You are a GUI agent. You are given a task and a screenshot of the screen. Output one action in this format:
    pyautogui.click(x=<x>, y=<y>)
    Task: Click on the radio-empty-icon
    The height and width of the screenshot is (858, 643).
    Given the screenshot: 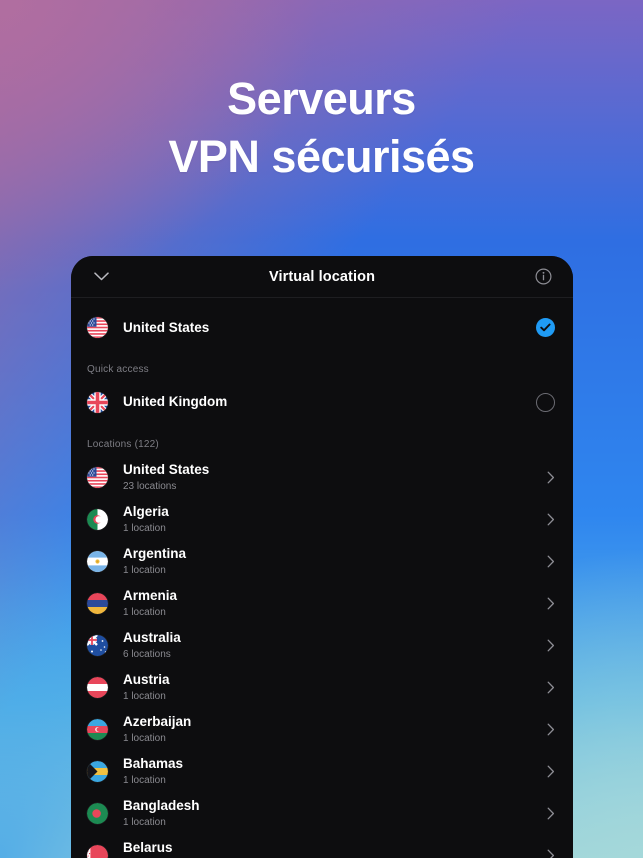 What is the action you would take?
    pyautogui.click(x=545, y=402)
    